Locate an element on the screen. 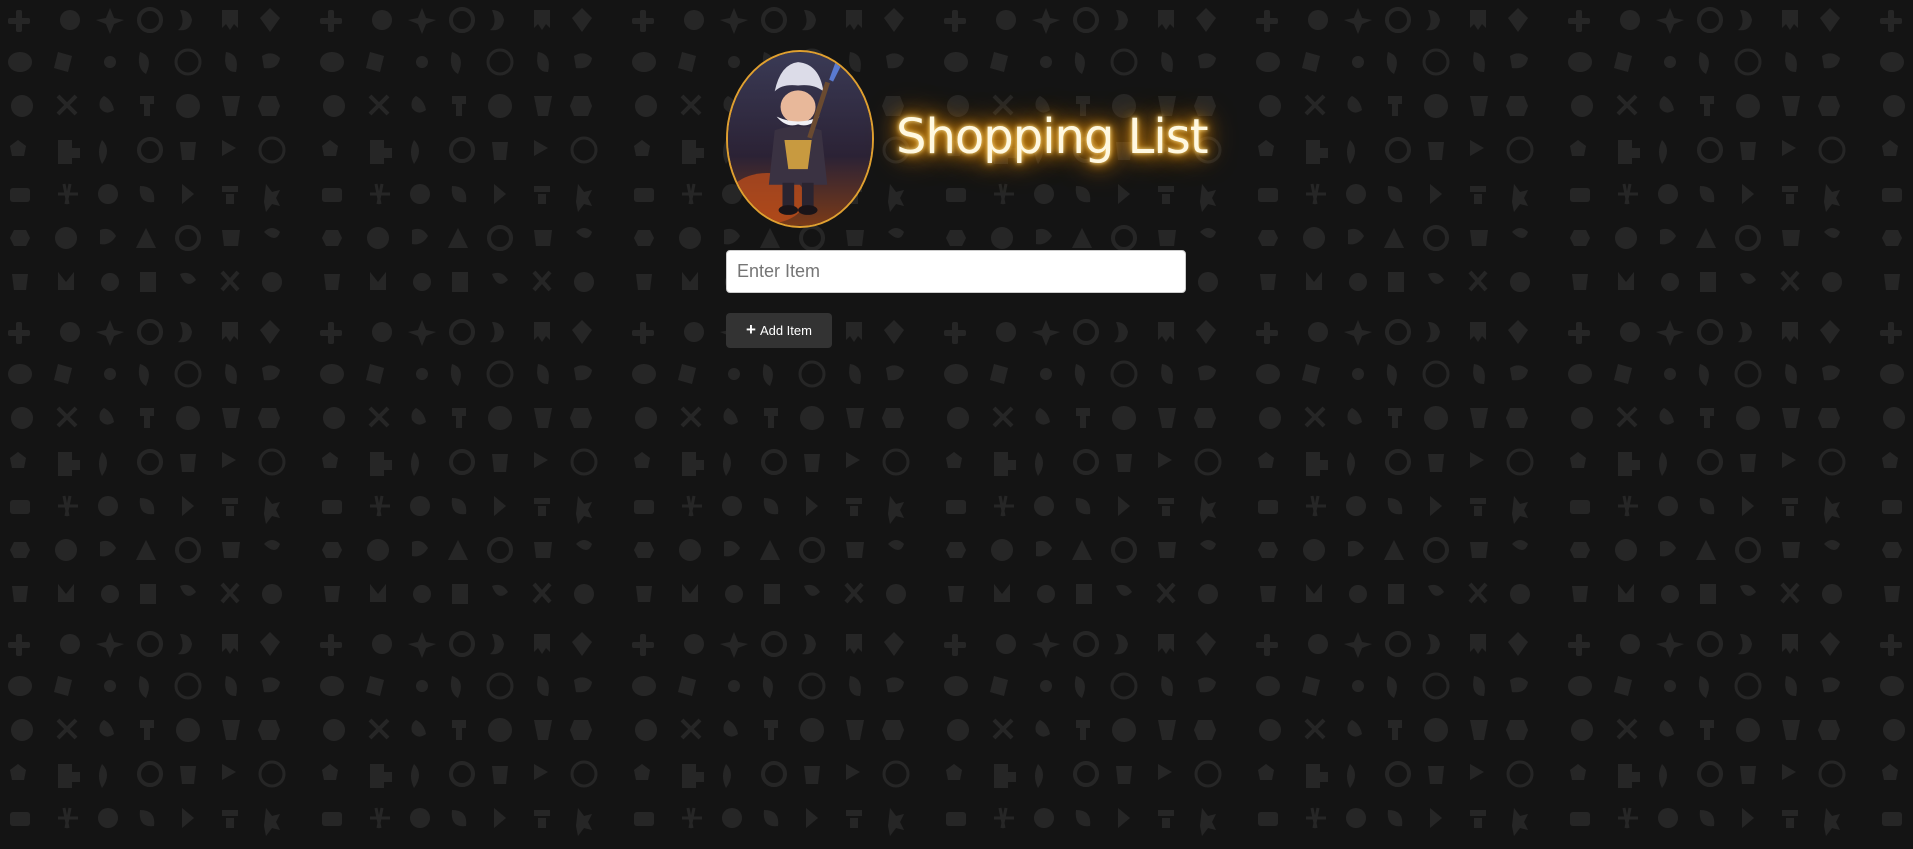 This screenshot has width=1913, height=849. add-item-button: + Add Item is located at coordinates (779, 330).